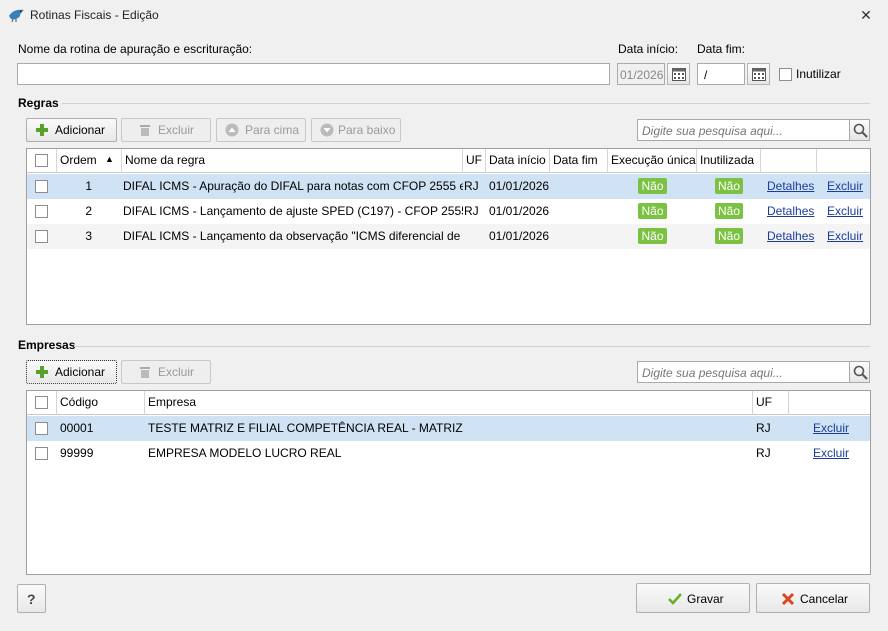 The width and height of the screenshot is (888, 631). I want to click on regras-search-button, so click(859, 130).